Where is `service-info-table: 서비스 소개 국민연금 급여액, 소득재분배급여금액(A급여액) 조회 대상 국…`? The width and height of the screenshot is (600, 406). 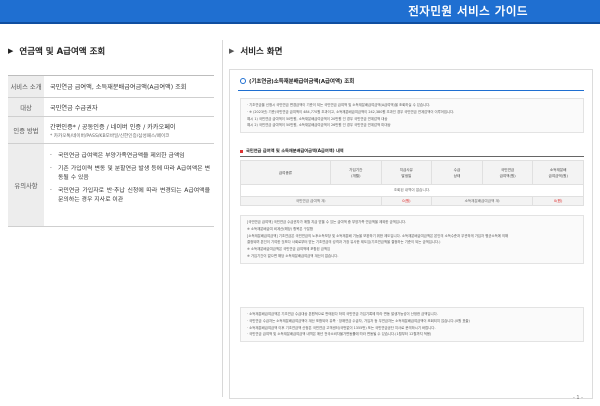 service-info-table: 서비스 소개 국민연금 급여액, 소득재분배급여금액(A급여액) 조회 대상 국… is located at coordinates (111, 151).